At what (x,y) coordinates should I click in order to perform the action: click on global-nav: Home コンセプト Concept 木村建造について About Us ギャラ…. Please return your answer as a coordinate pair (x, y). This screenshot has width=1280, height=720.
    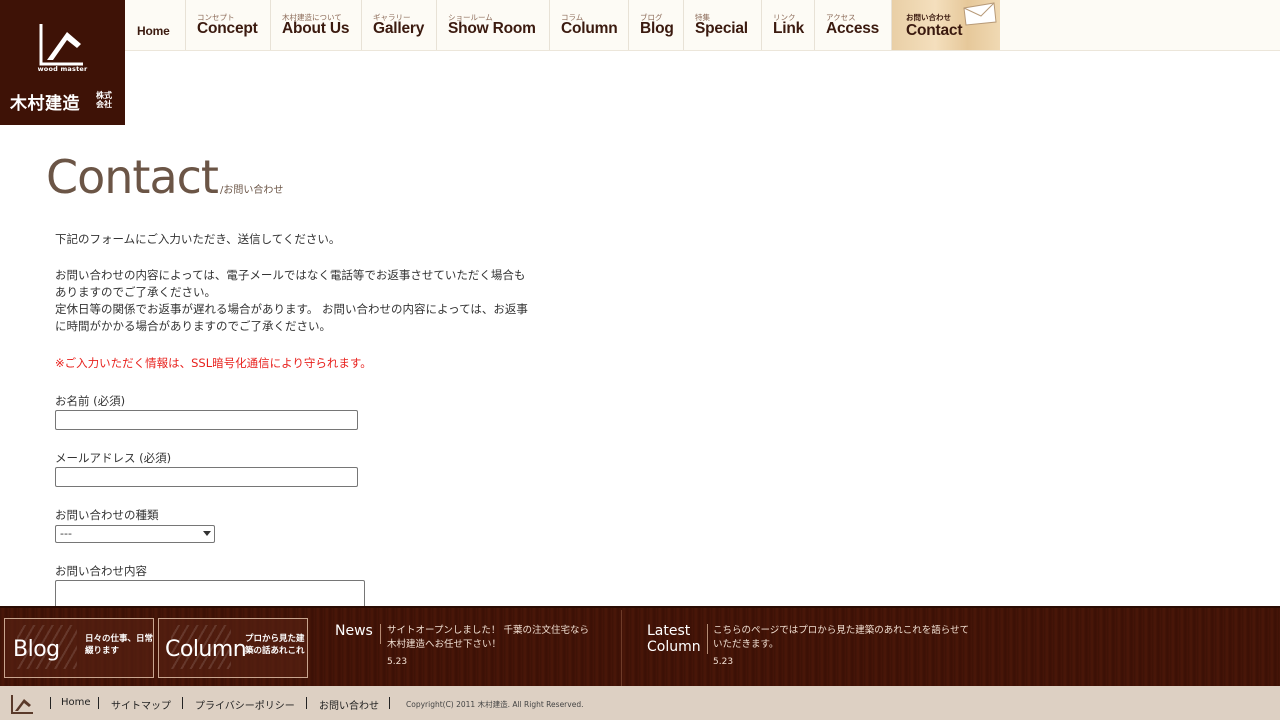
    Looking at the image, I should click on (702, 25).